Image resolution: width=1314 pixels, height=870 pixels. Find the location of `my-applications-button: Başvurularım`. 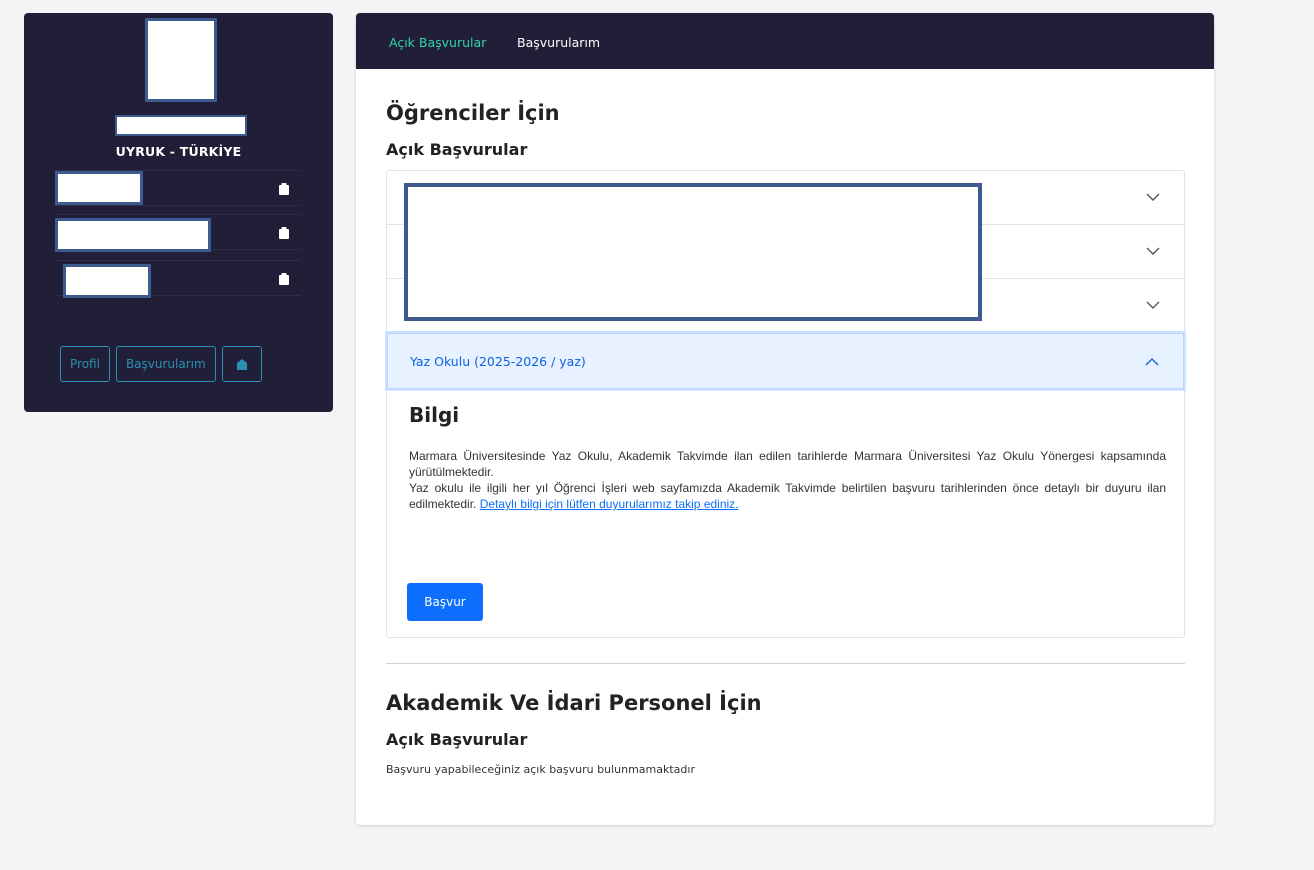

my-applications-button: Başvurularım is located at coordinates (165, 364).